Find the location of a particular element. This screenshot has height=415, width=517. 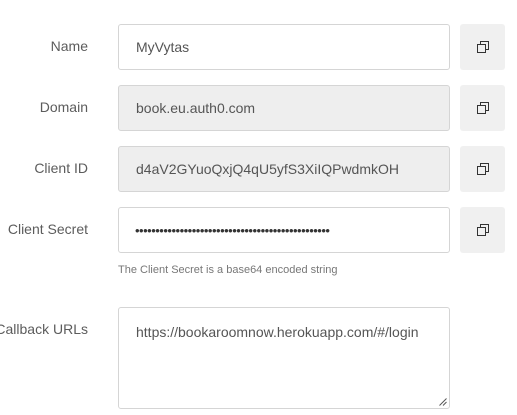

resize-grip-icon is located at coordinates (443, 402).